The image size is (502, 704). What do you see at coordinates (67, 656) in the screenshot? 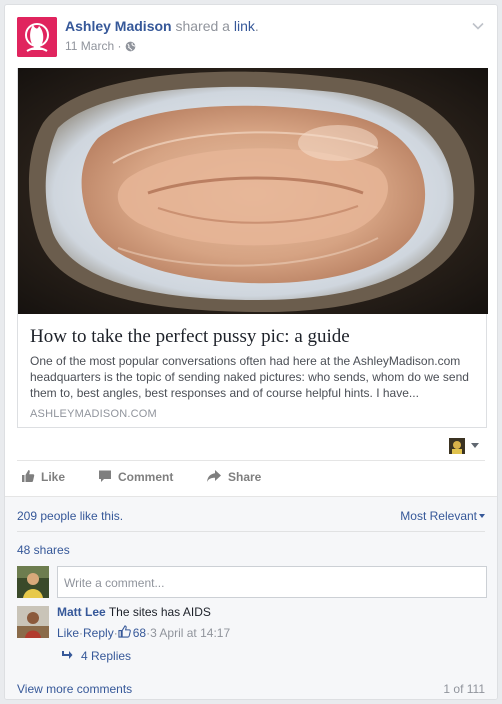
I see `reply-arrow-icon` at bounding box center [67, 656].